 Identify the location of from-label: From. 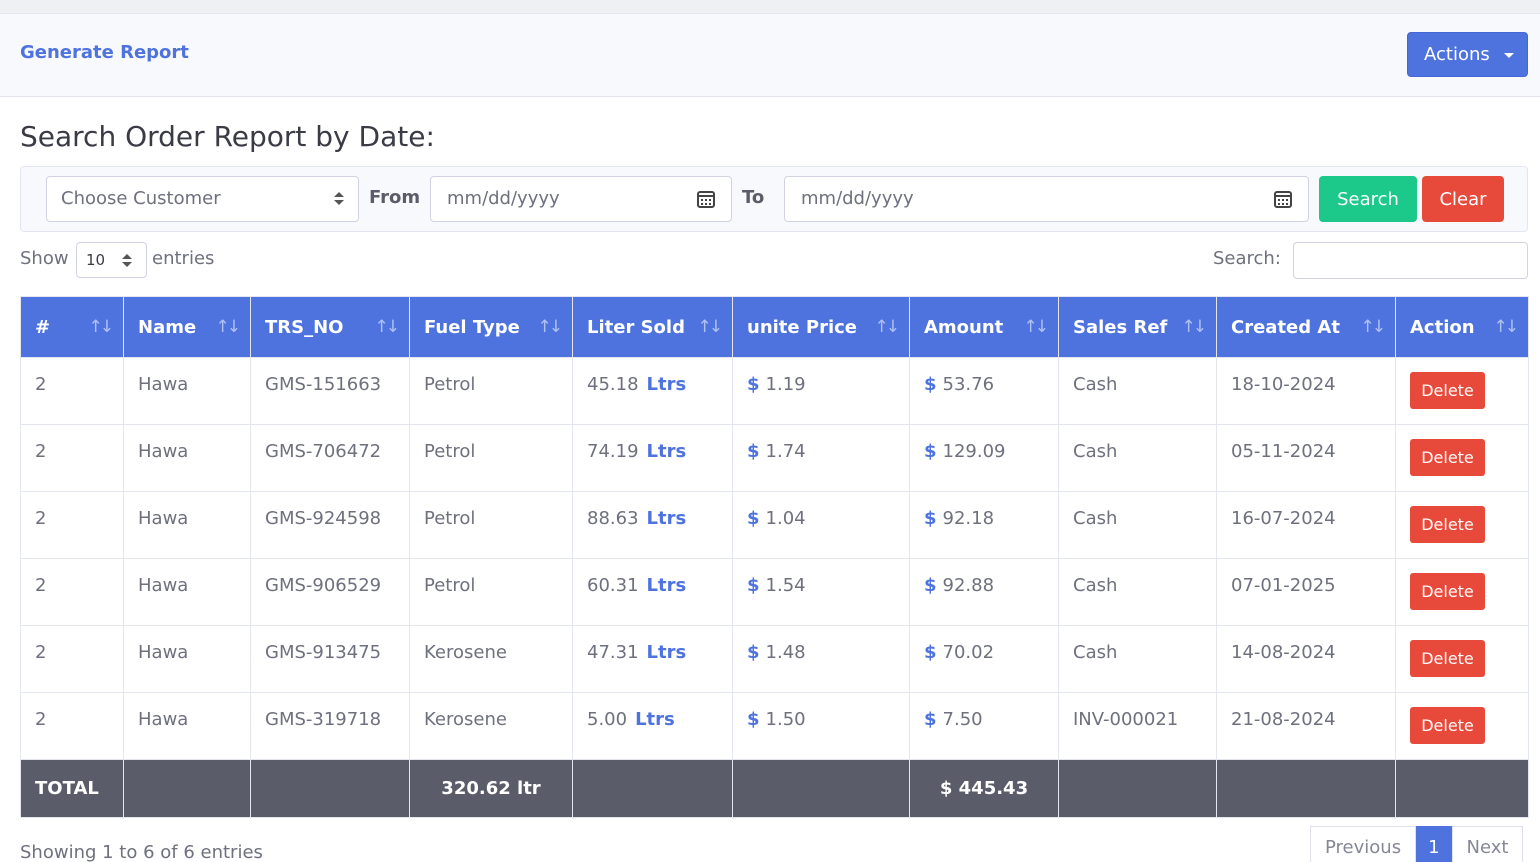
(395, 197).